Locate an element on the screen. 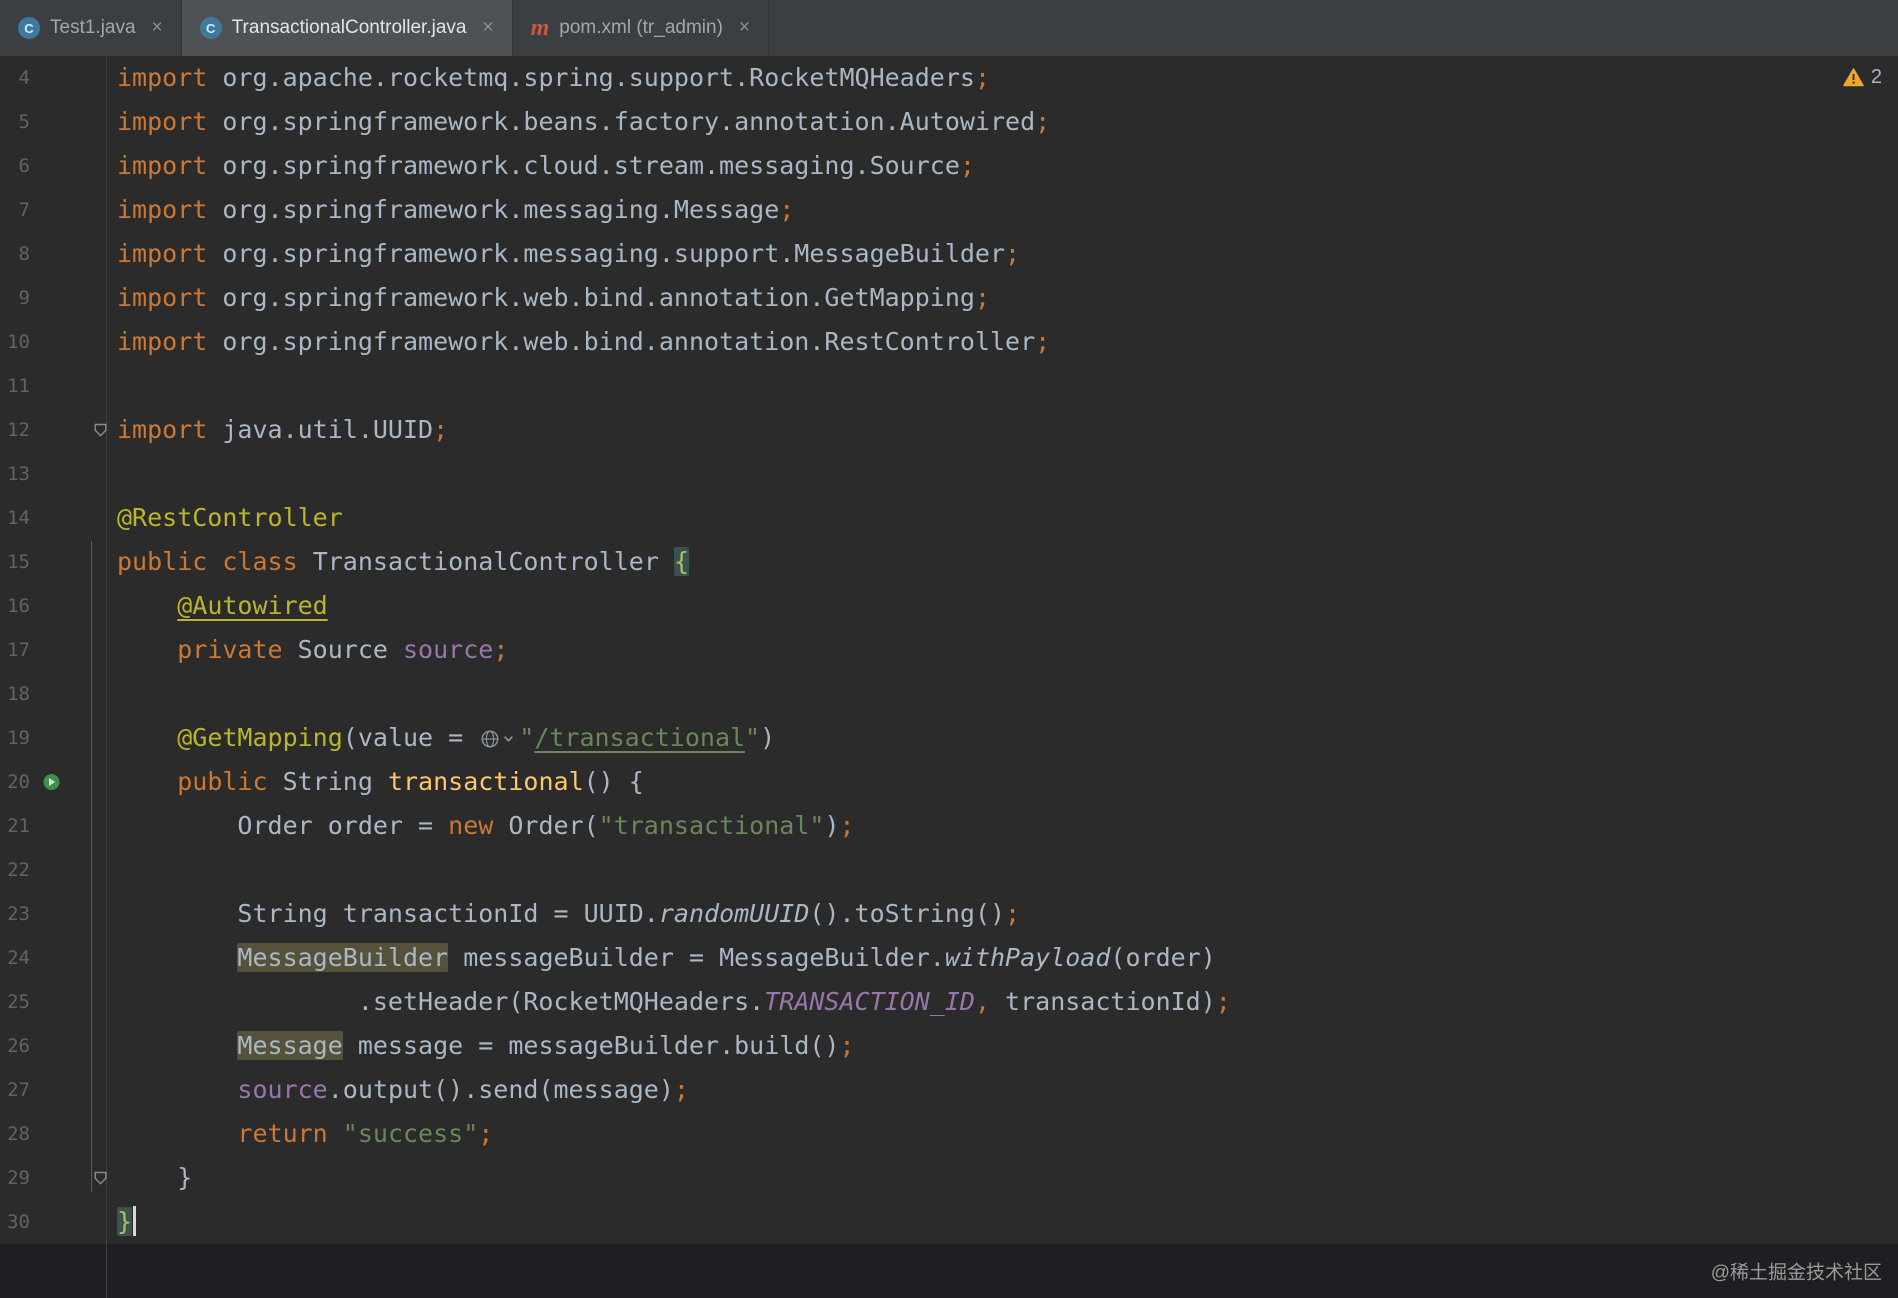 The image size is (1898, 1298). code-token: String transactionId = UUID. is located at coordinates (388, 913).